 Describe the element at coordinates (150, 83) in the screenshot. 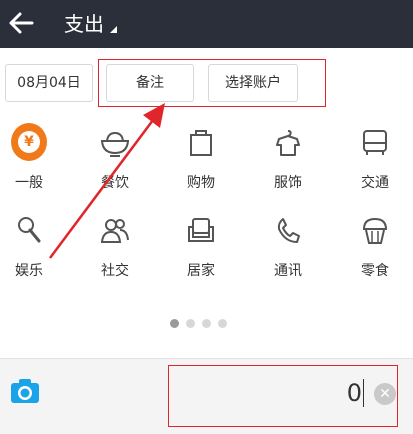

I see `note-button: 备注` at that location.